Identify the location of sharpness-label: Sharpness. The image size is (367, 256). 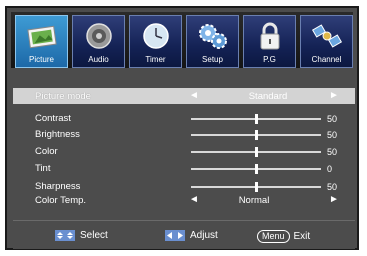
(58, 186).